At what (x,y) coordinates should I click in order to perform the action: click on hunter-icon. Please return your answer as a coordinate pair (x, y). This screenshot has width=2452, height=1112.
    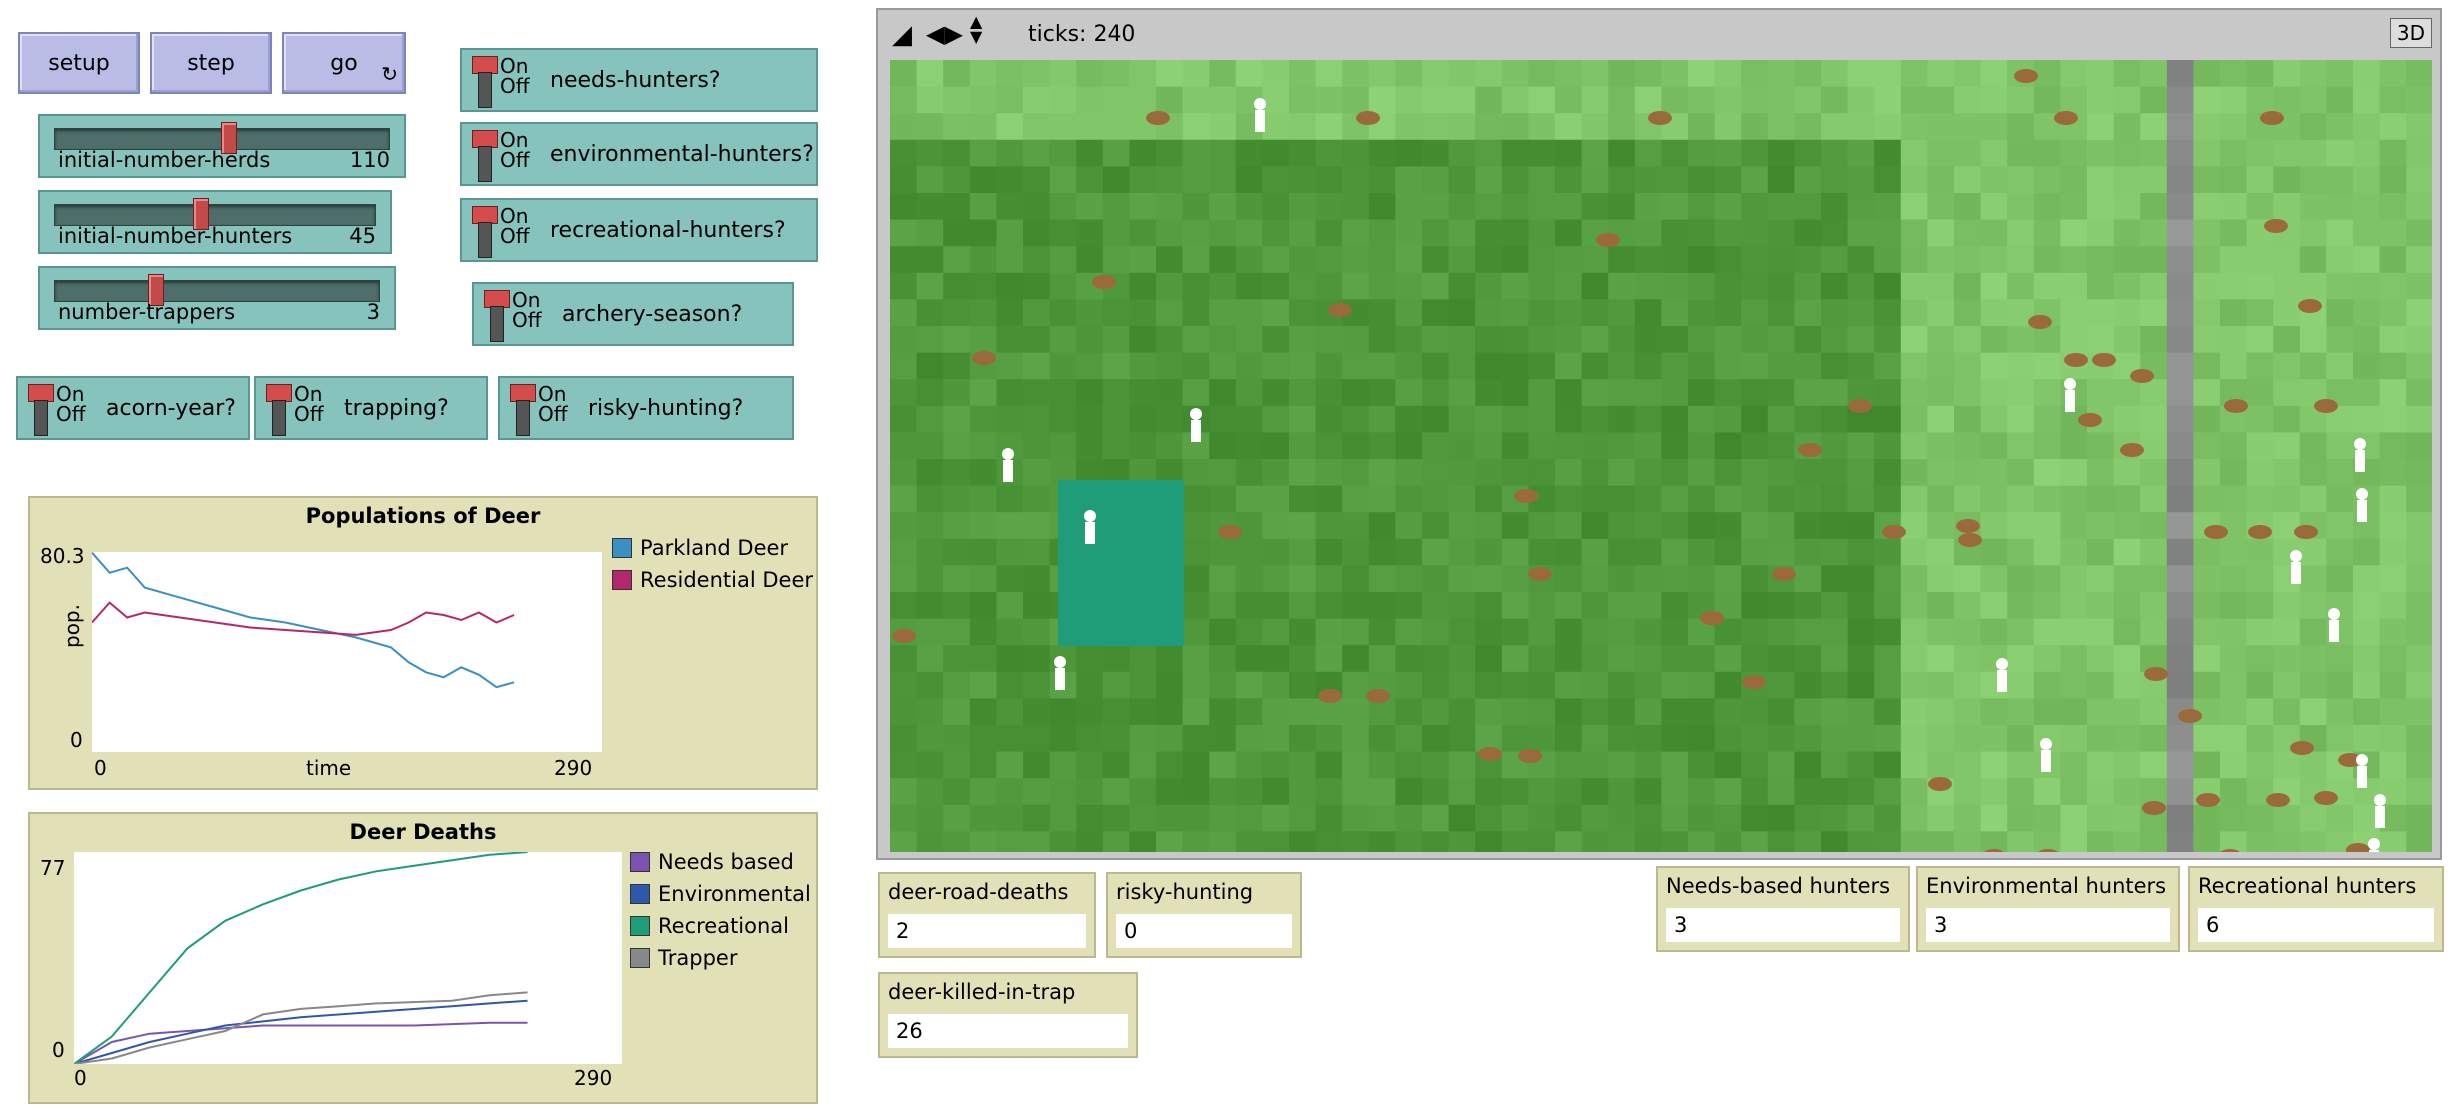
    Looking at the image, I should click on (2360, 444).